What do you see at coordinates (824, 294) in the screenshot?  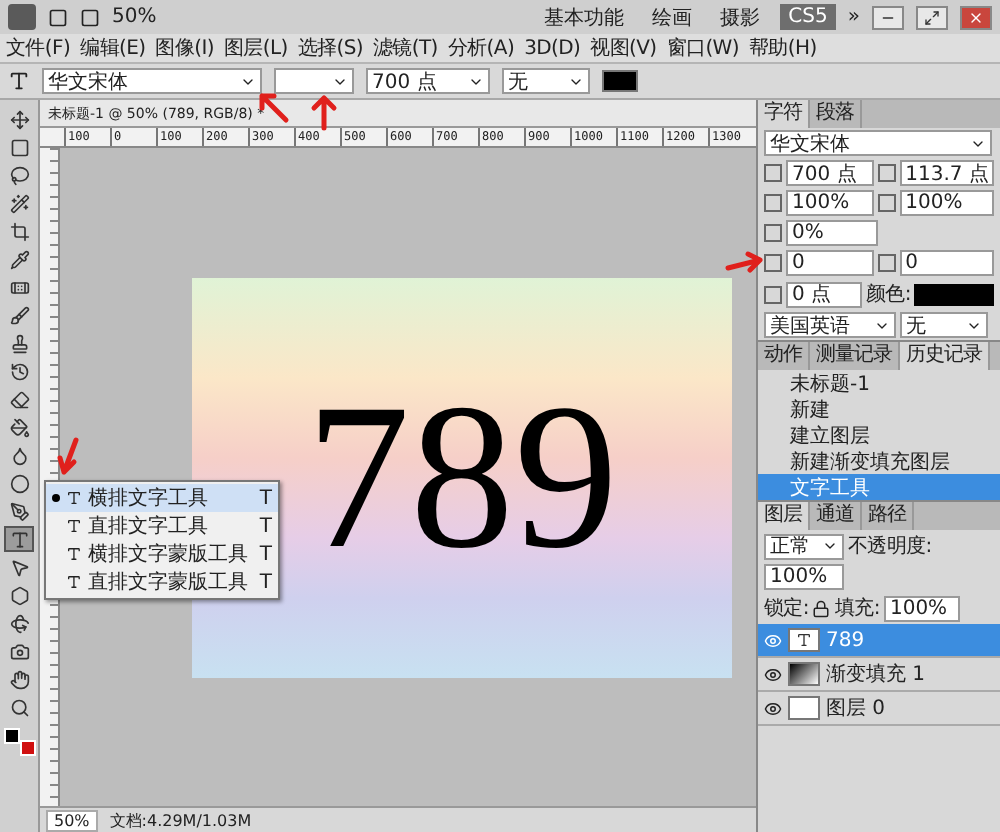 I see `baseline-field: 0 点` at bounding box center [824, 294].